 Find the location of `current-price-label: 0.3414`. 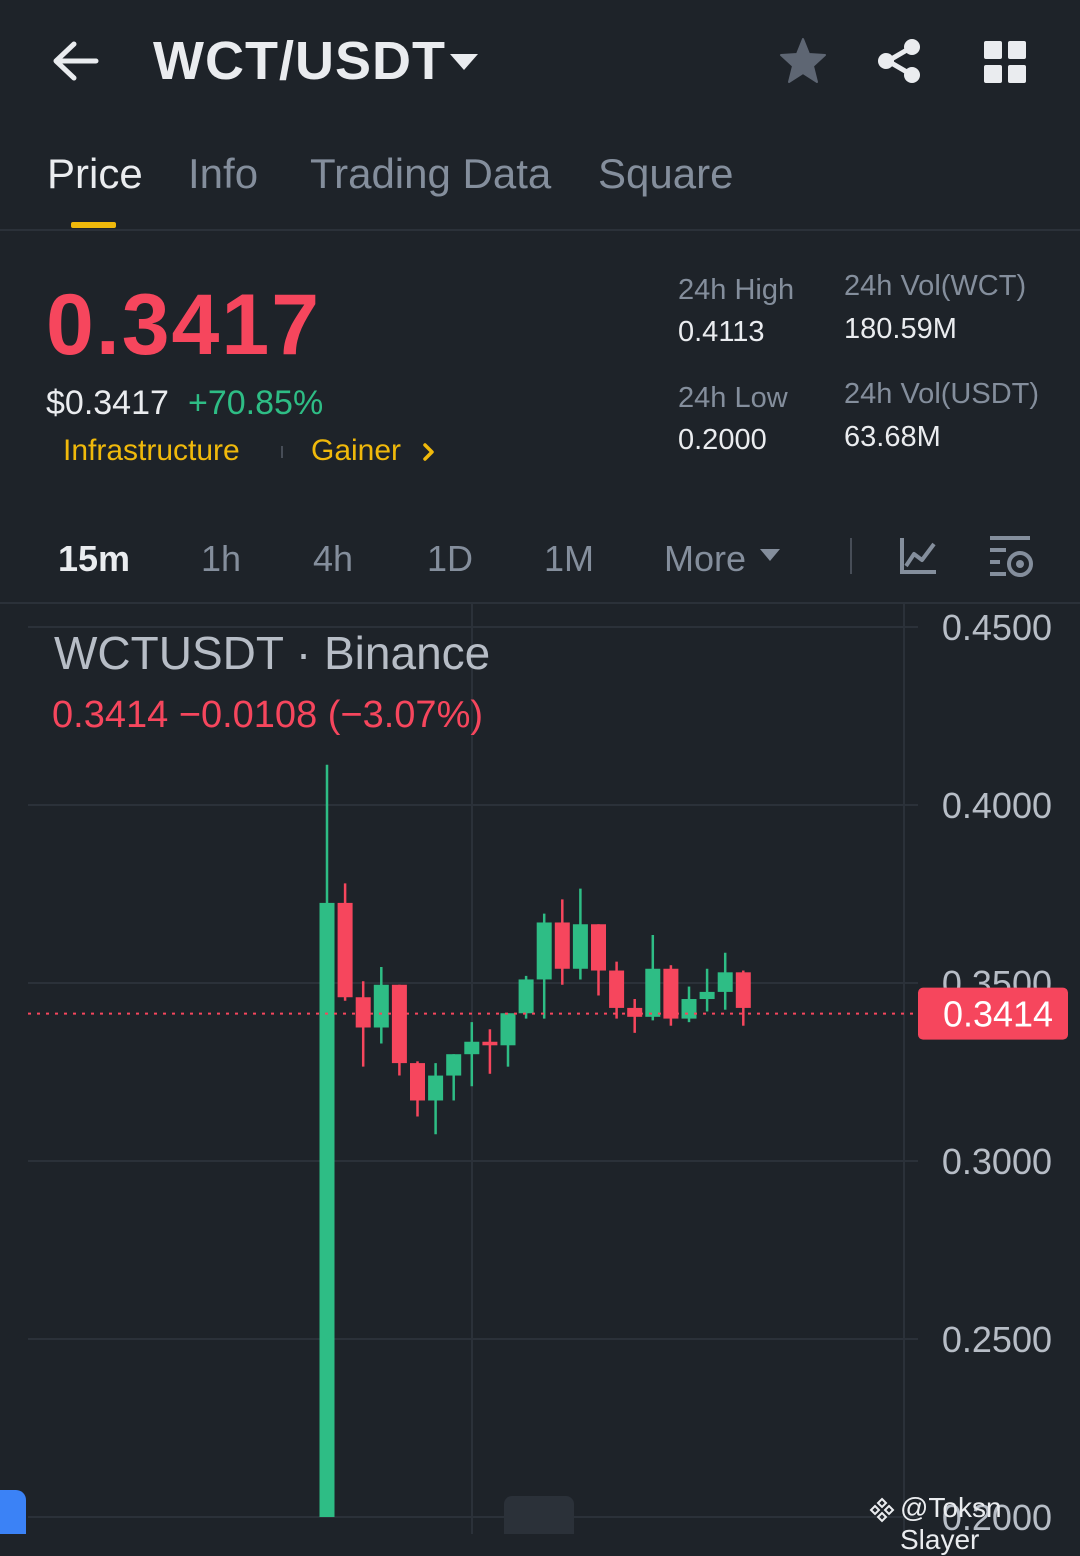

current-price-label: 0.3414 is located at coordinates (998, 1014).